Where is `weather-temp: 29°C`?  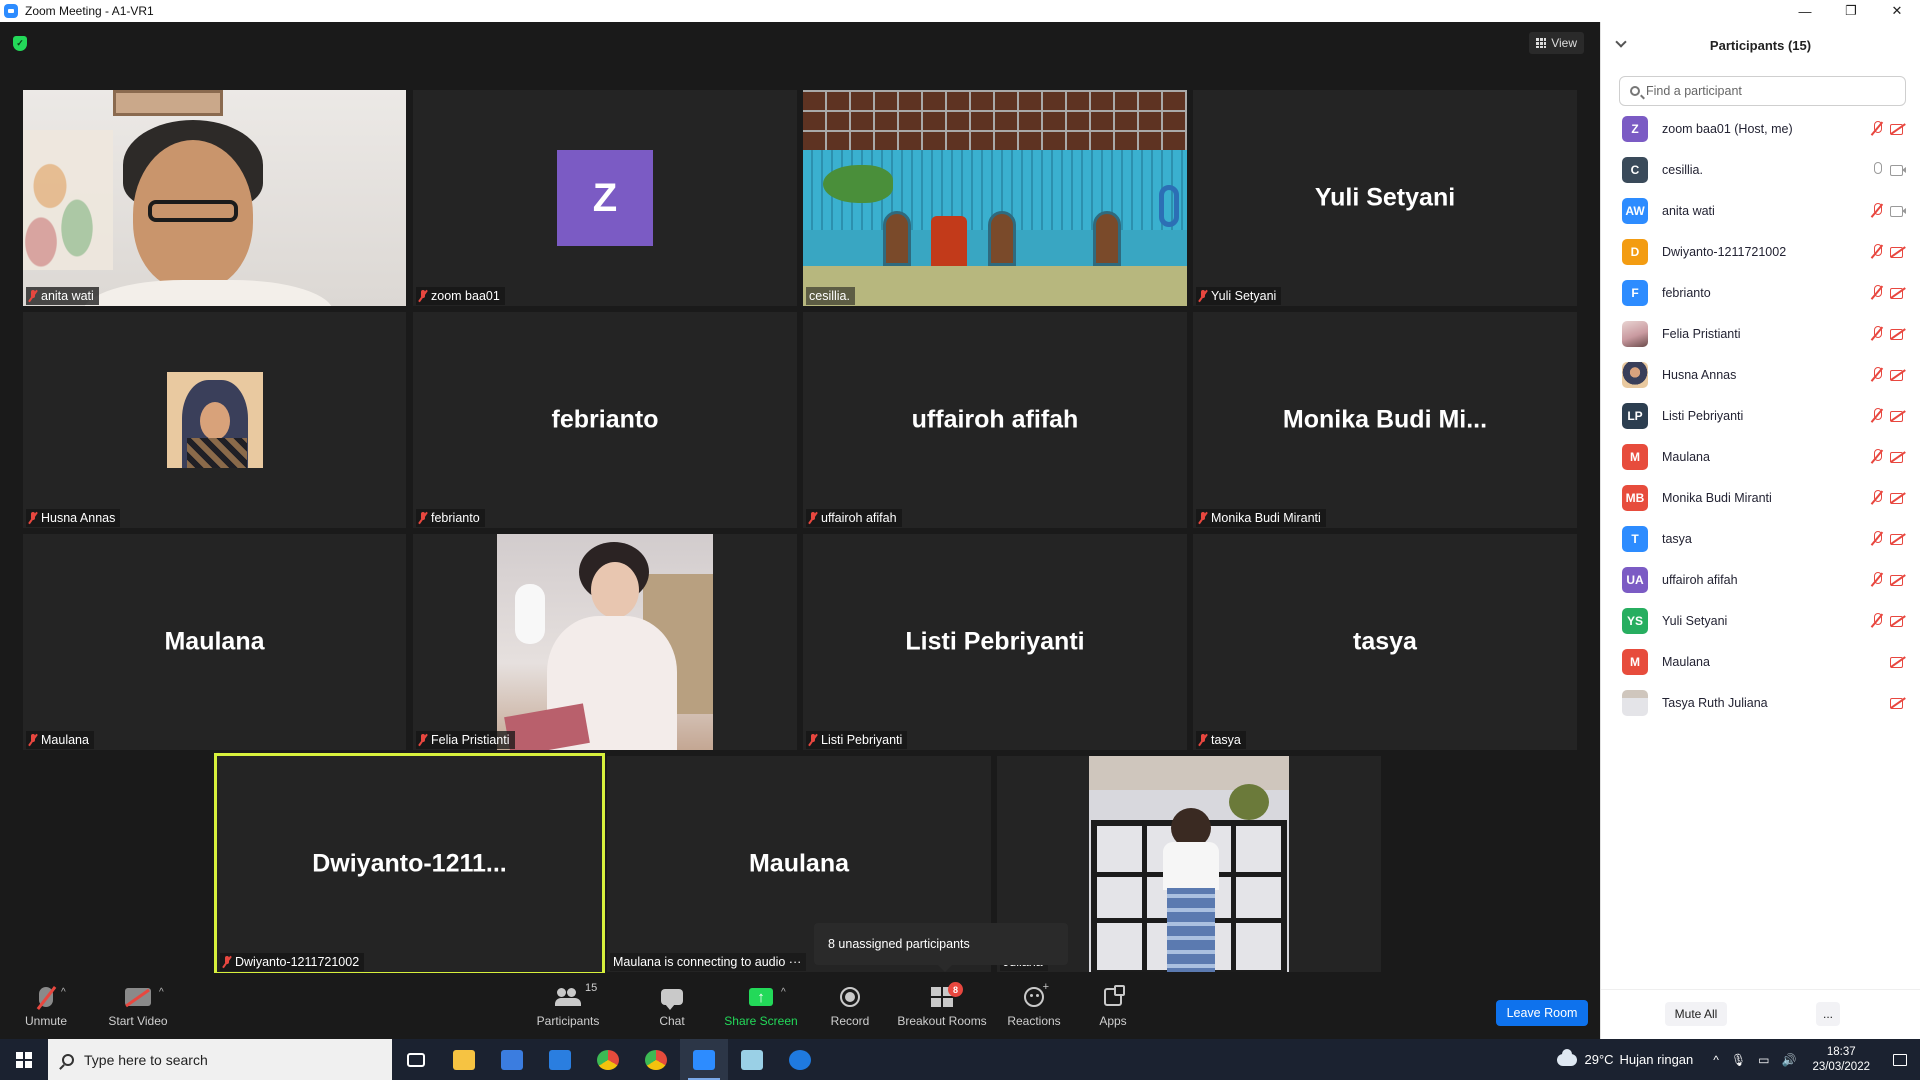 weather-temp: 29°C is located at coordinates (1599, 1059).